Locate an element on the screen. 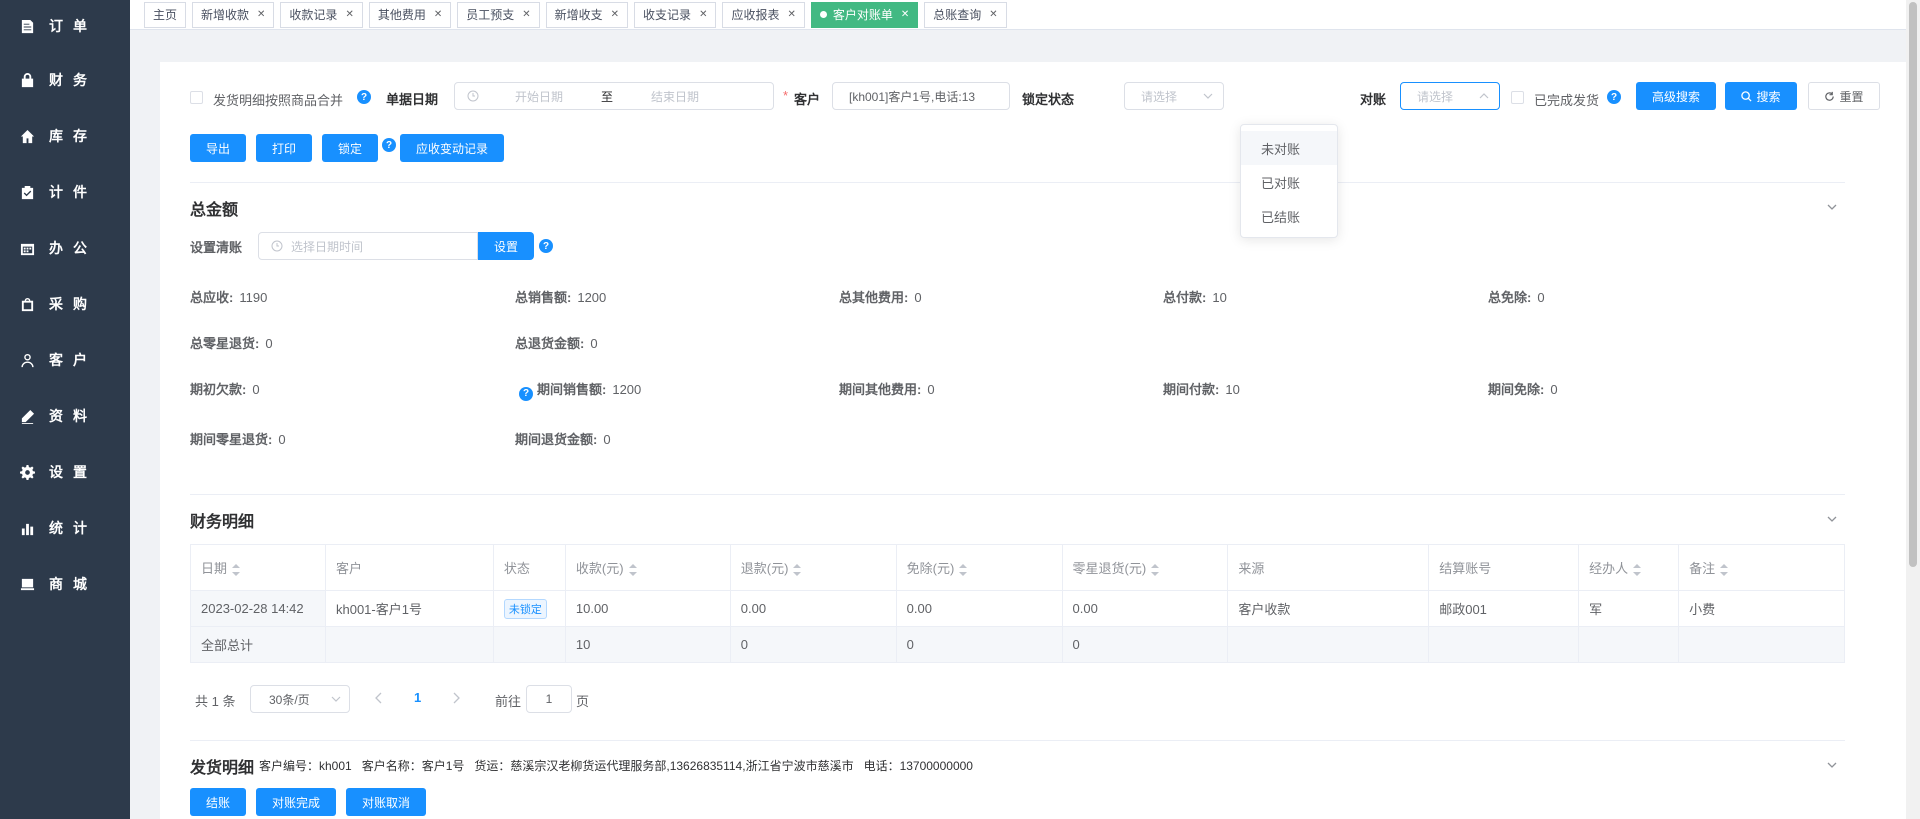 Image resolution: width=1920 pixels, height=819 pixels. advanced-search-button: 高级搜索 is located at coordinates (1676, 96).